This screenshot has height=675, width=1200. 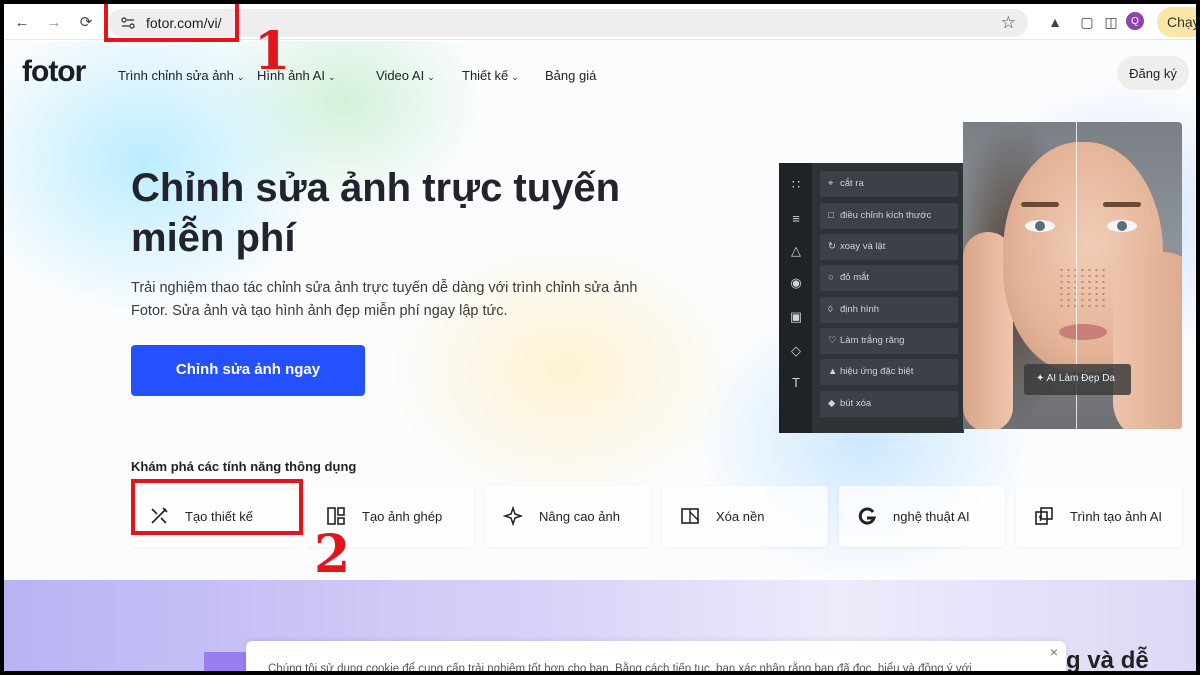 I want to click on portrait-right-hand, so click(x=1147, y=340).